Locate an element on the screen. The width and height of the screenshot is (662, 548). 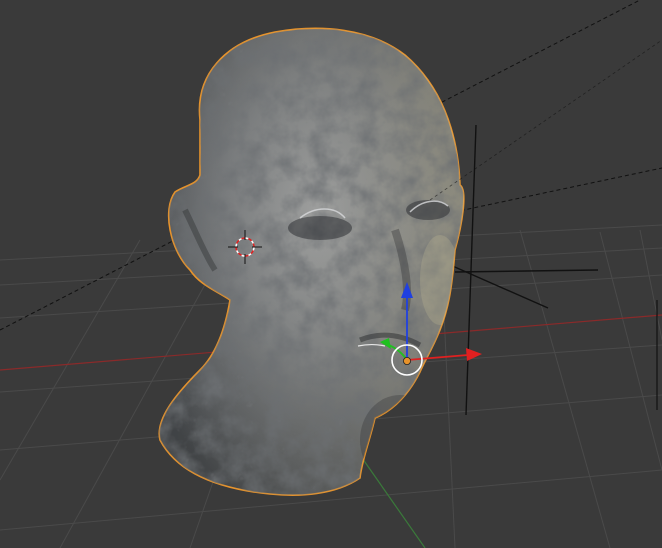
gizmo-x-arrow is located at coordinates (474, 354).